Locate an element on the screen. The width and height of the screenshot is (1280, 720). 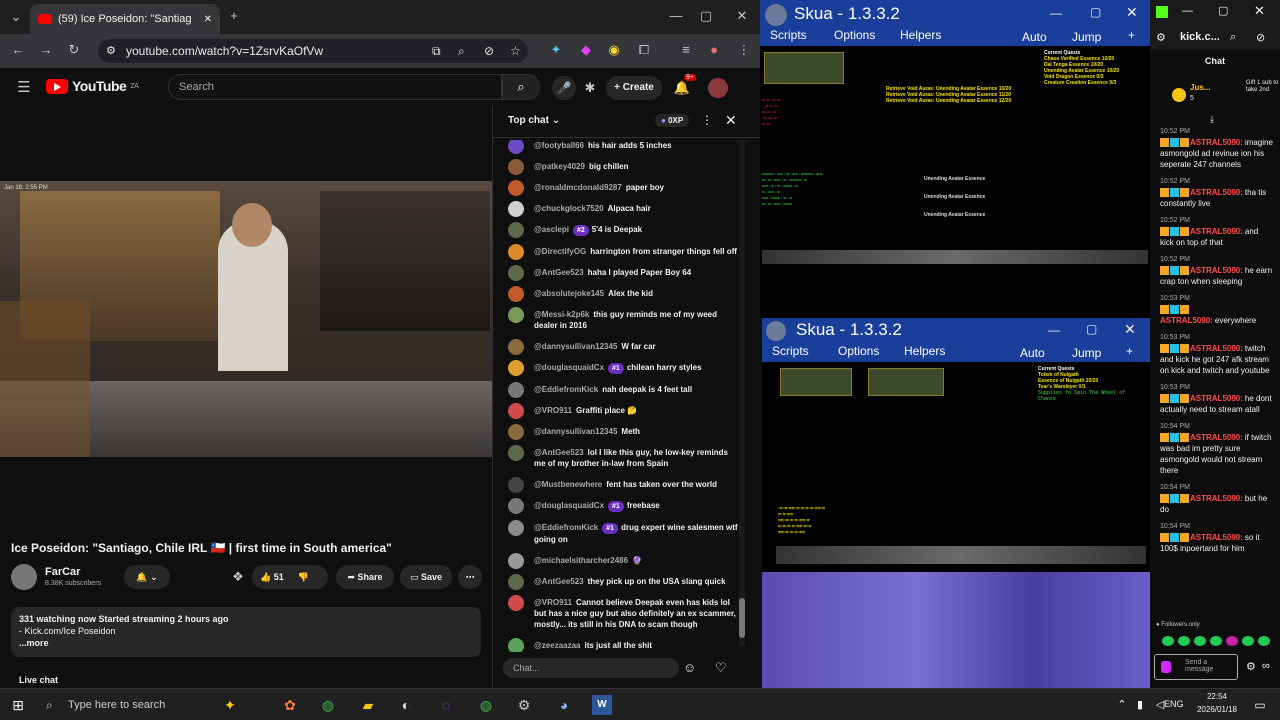
skua-taskbar-icon: ◕ is located at coordinates (564, 705).